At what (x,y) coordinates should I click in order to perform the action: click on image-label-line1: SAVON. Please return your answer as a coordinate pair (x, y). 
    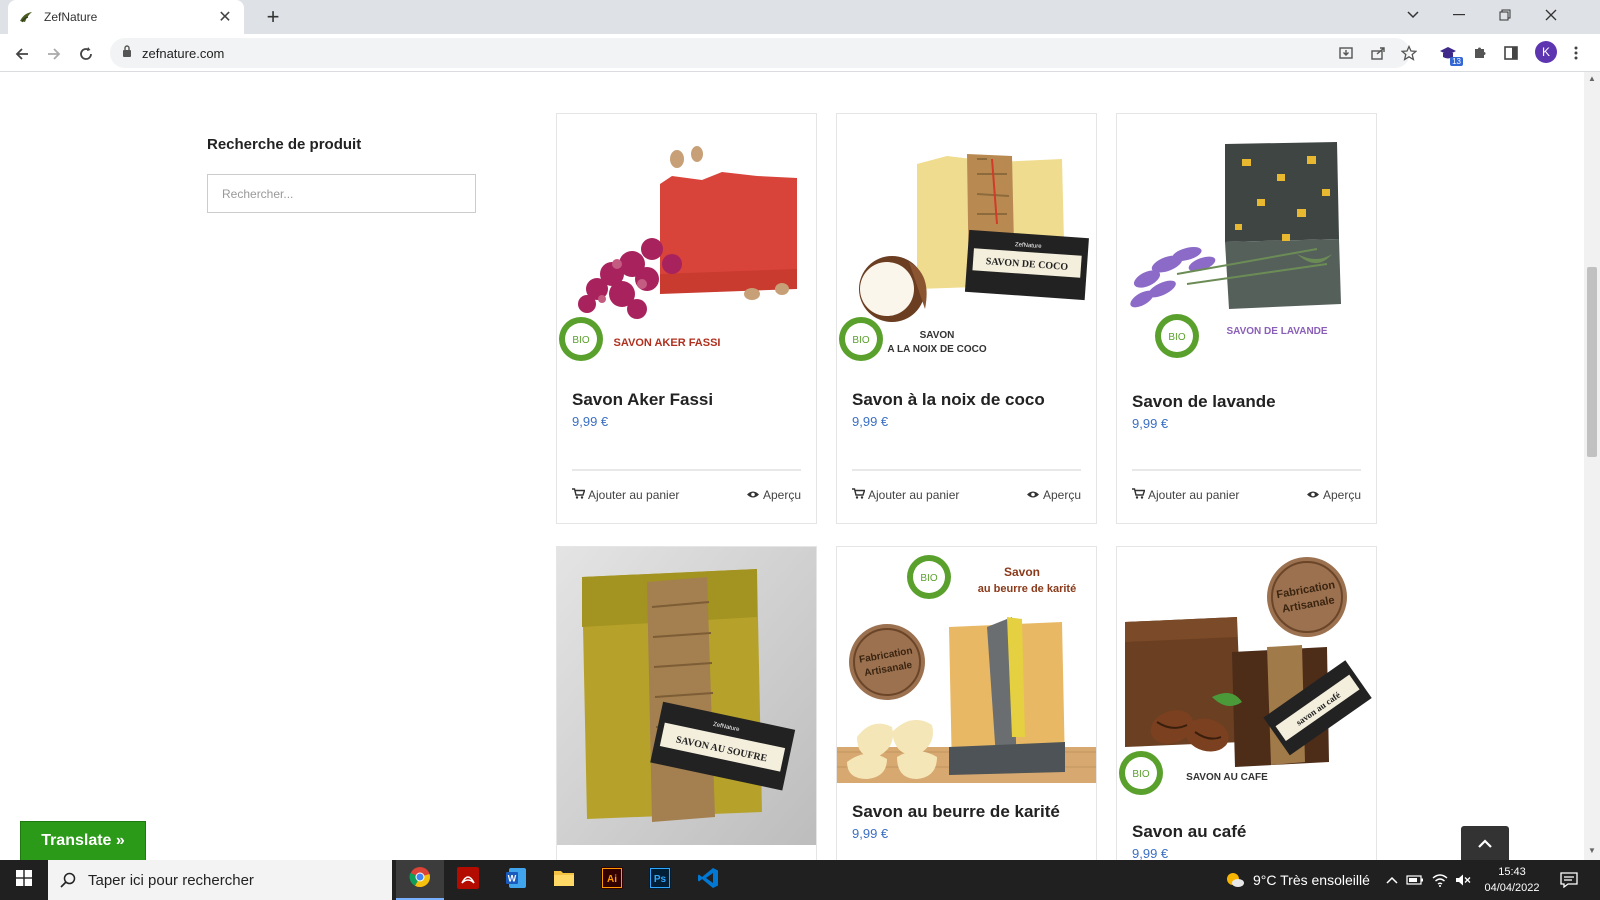
    Looking at the image, I should click on (937, 335).